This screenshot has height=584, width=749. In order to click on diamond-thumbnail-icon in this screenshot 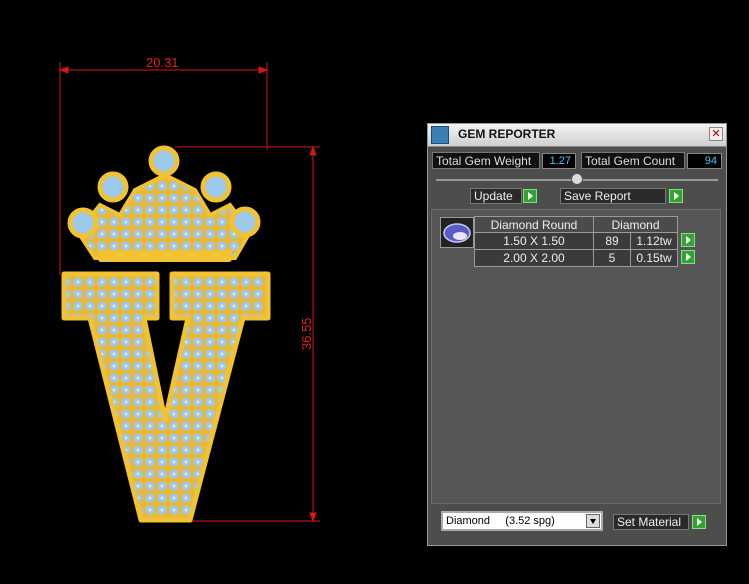, I will do `click(457, 232)`.